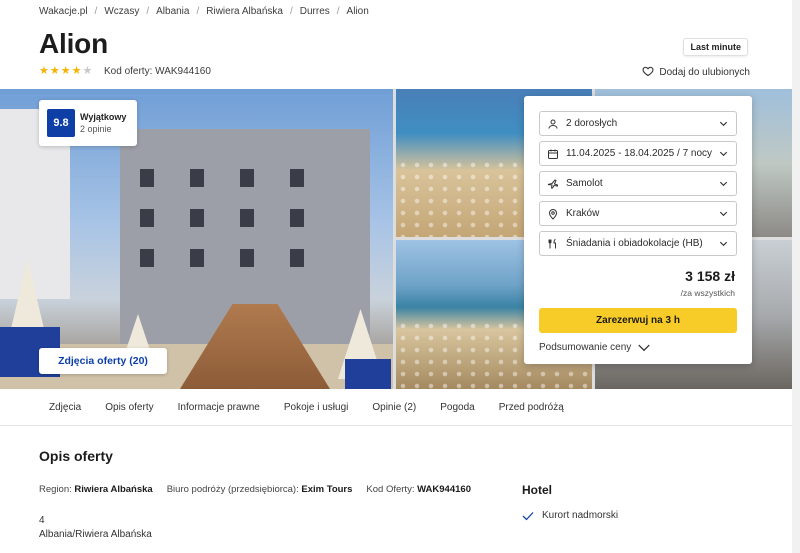 This screenshot has height=553, width=800. Describe the element at coordinates (76, 456) in the screenshot. I see `description-title: Opis oferty` at that location.